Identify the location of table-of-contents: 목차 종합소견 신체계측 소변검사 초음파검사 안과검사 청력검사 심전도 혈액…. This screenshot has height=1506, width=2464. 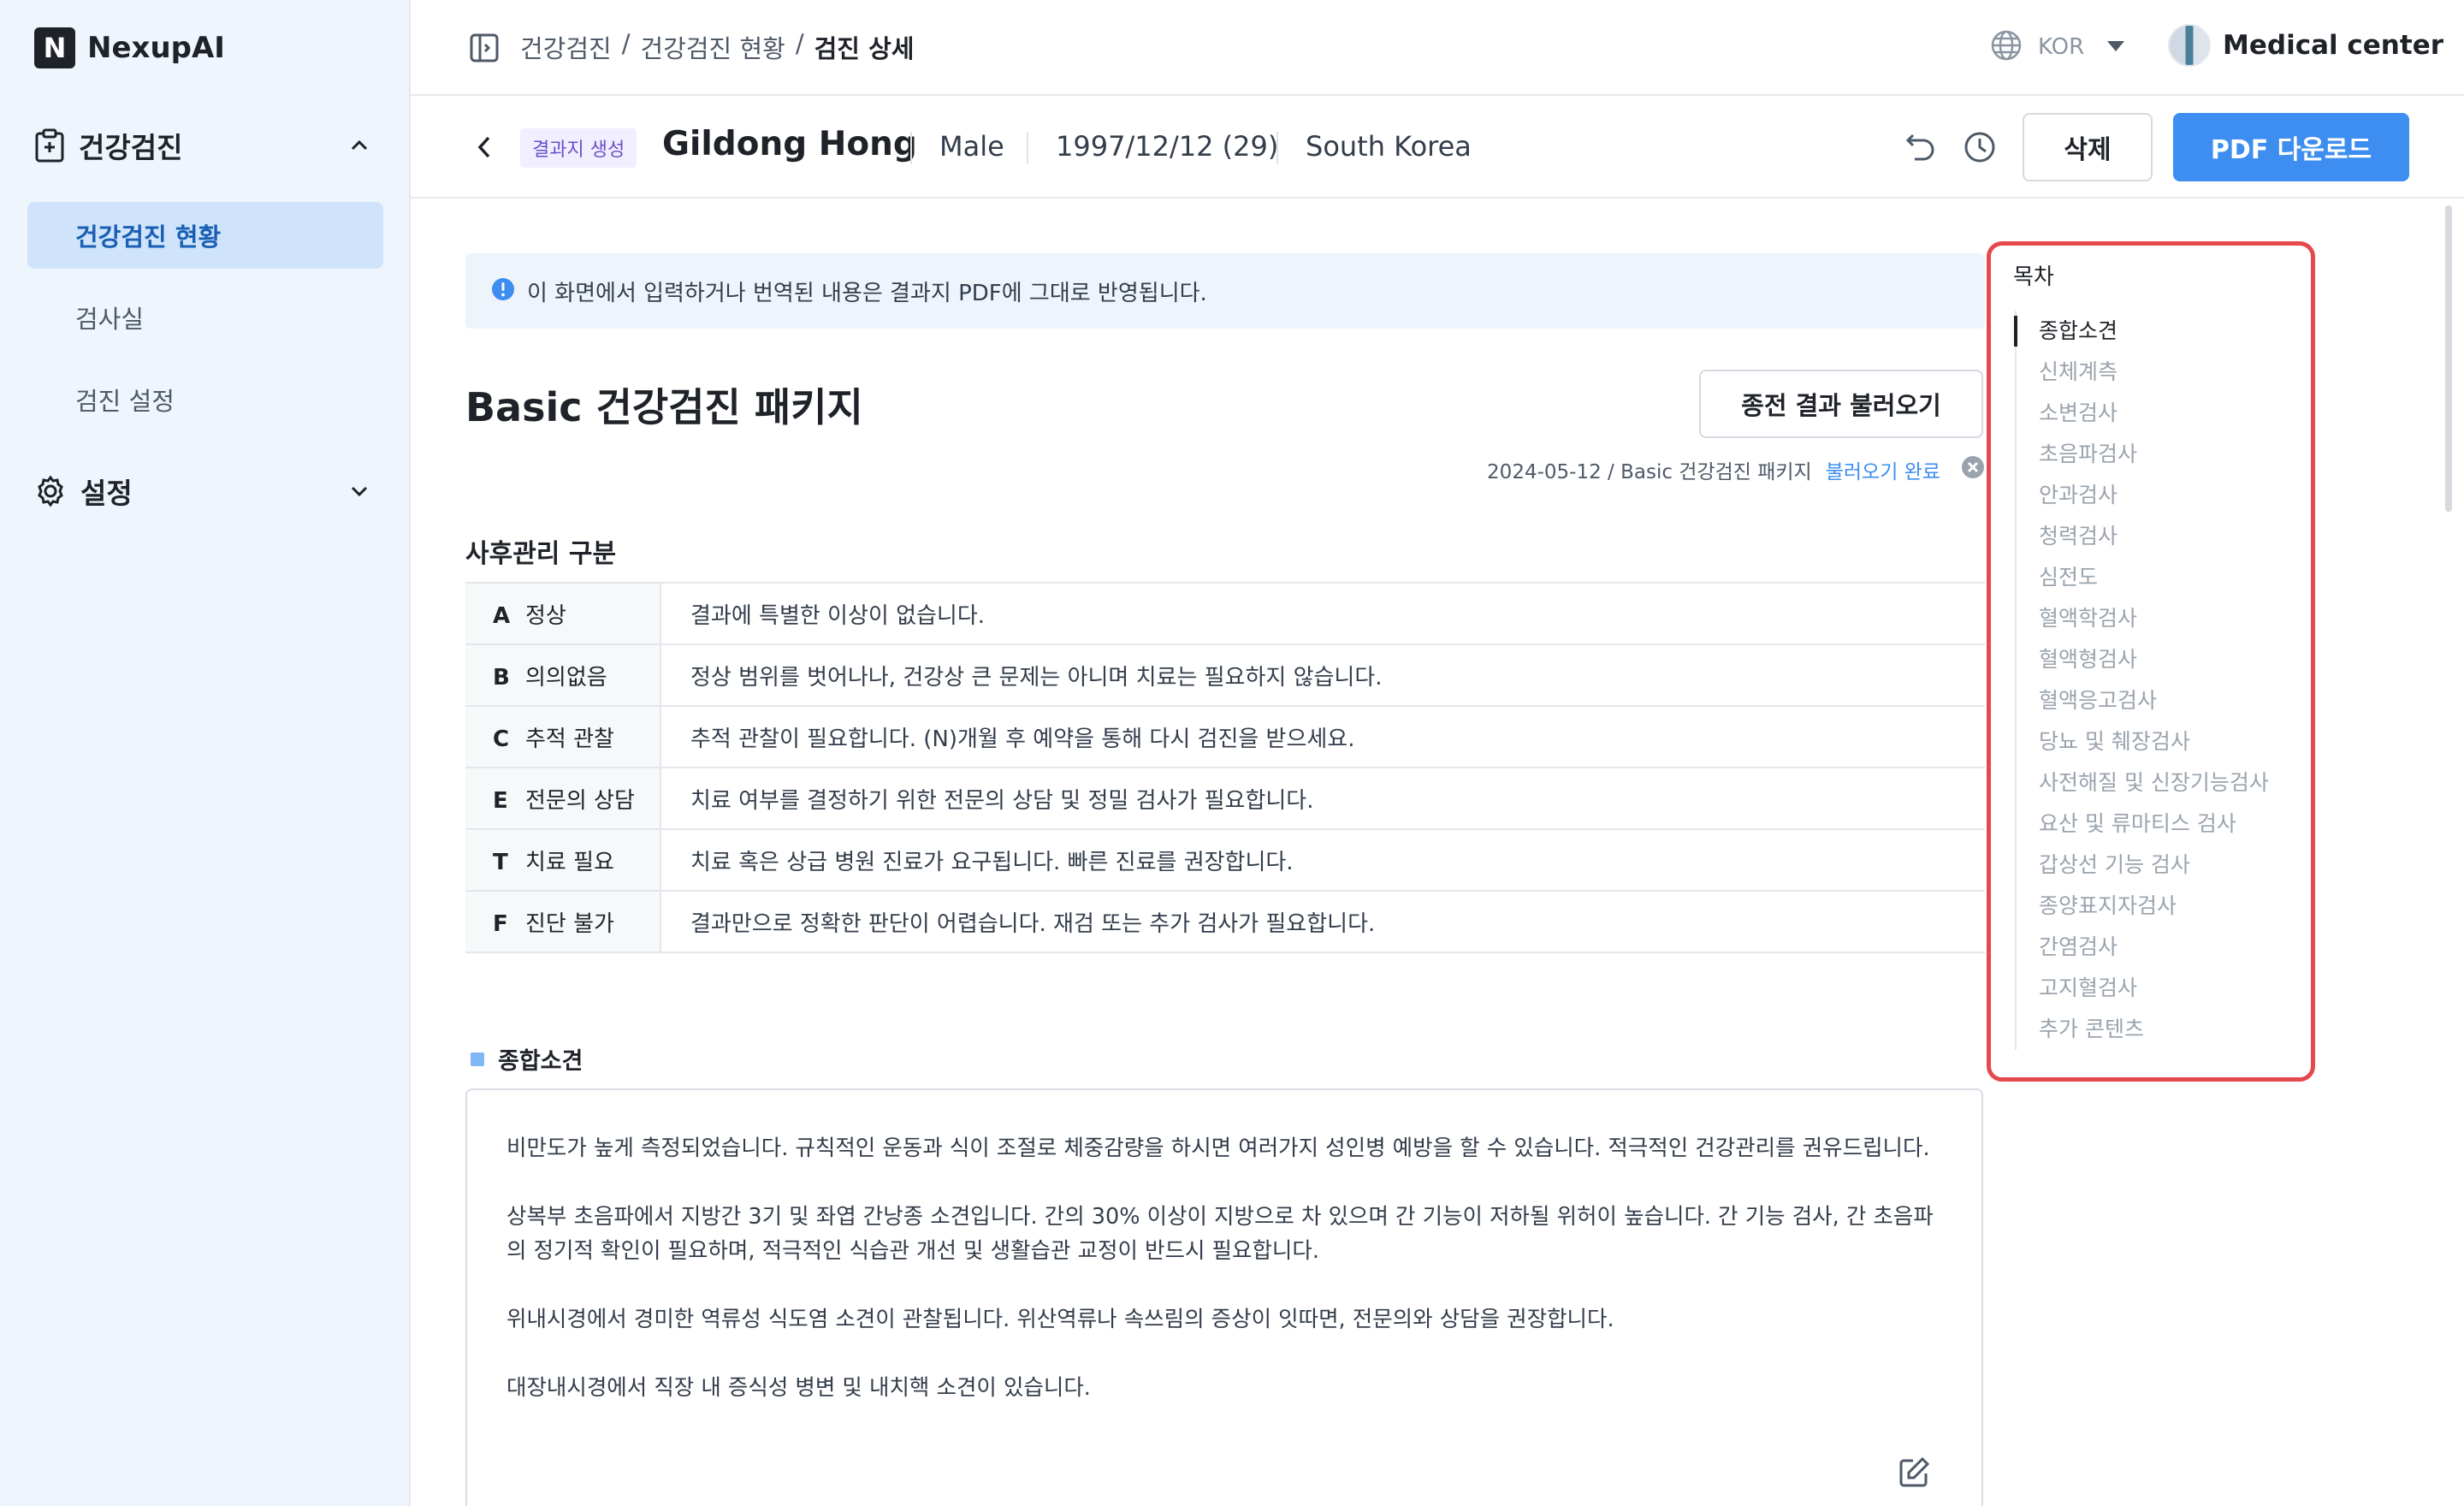
(2151, 662).